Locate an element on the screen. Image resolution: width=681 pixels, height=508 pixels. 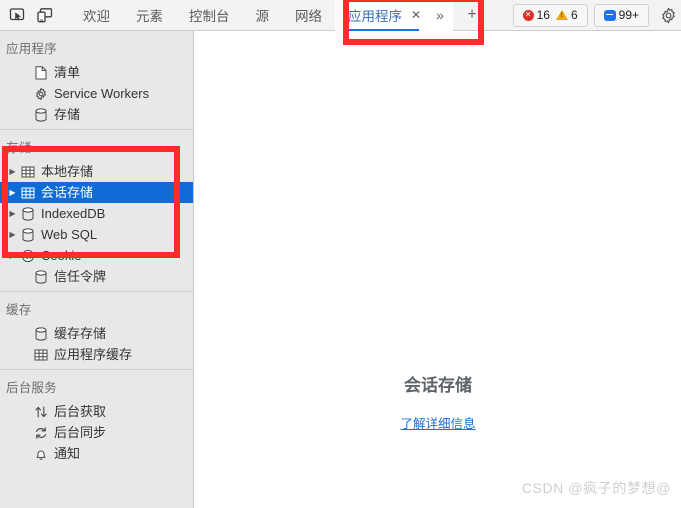
empty-state: 会话存储 了解详细信息 is located at coordinates (438, 402).